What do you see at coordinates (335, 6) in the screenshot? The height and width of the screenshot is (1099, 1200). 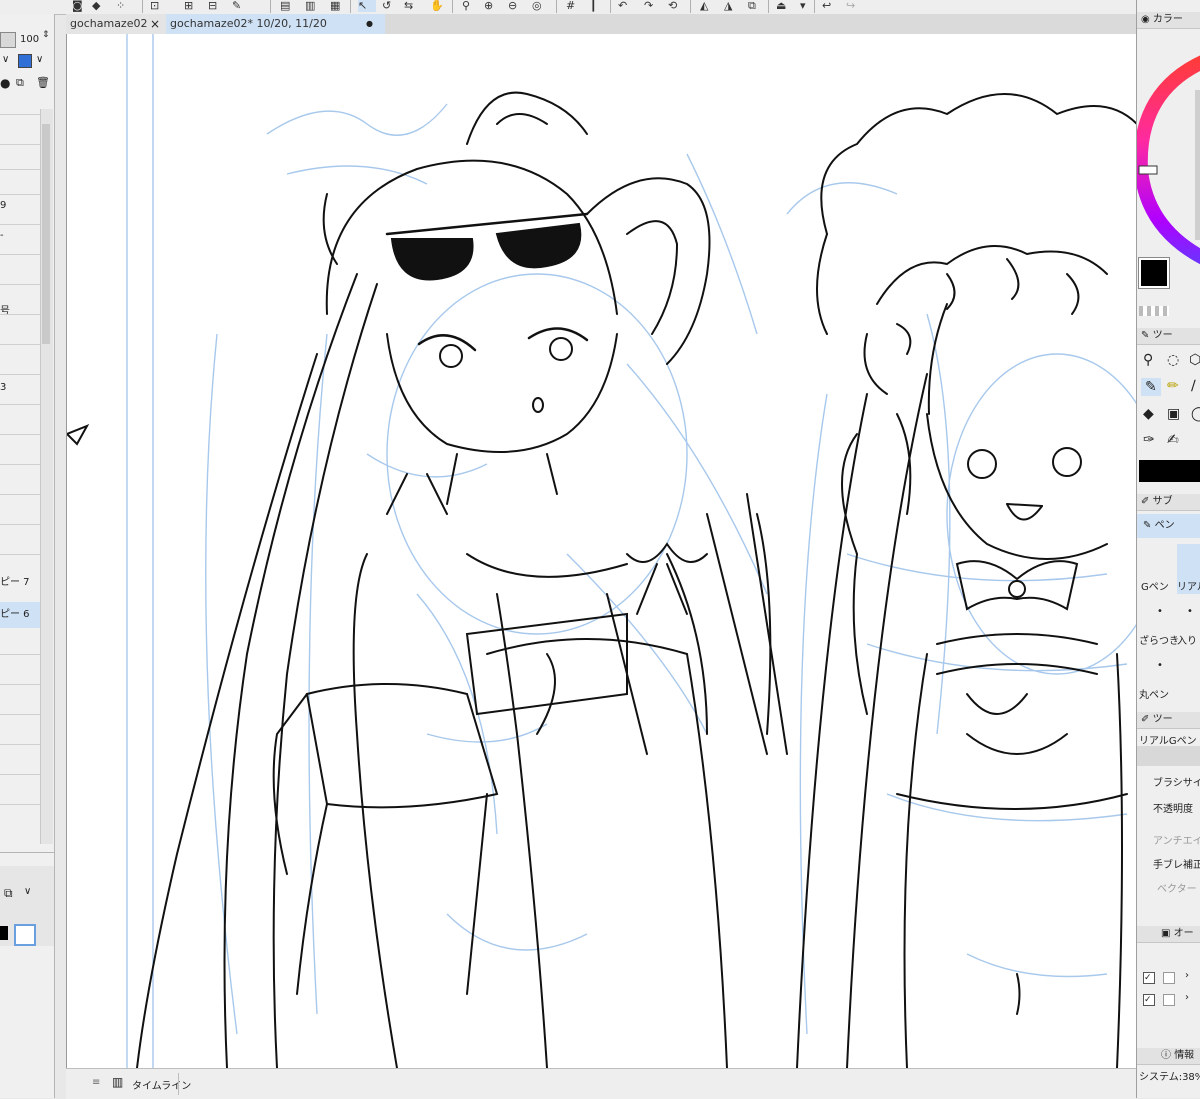 I see `layer-merge-icon: ▦` at bounding box center [335, 6].